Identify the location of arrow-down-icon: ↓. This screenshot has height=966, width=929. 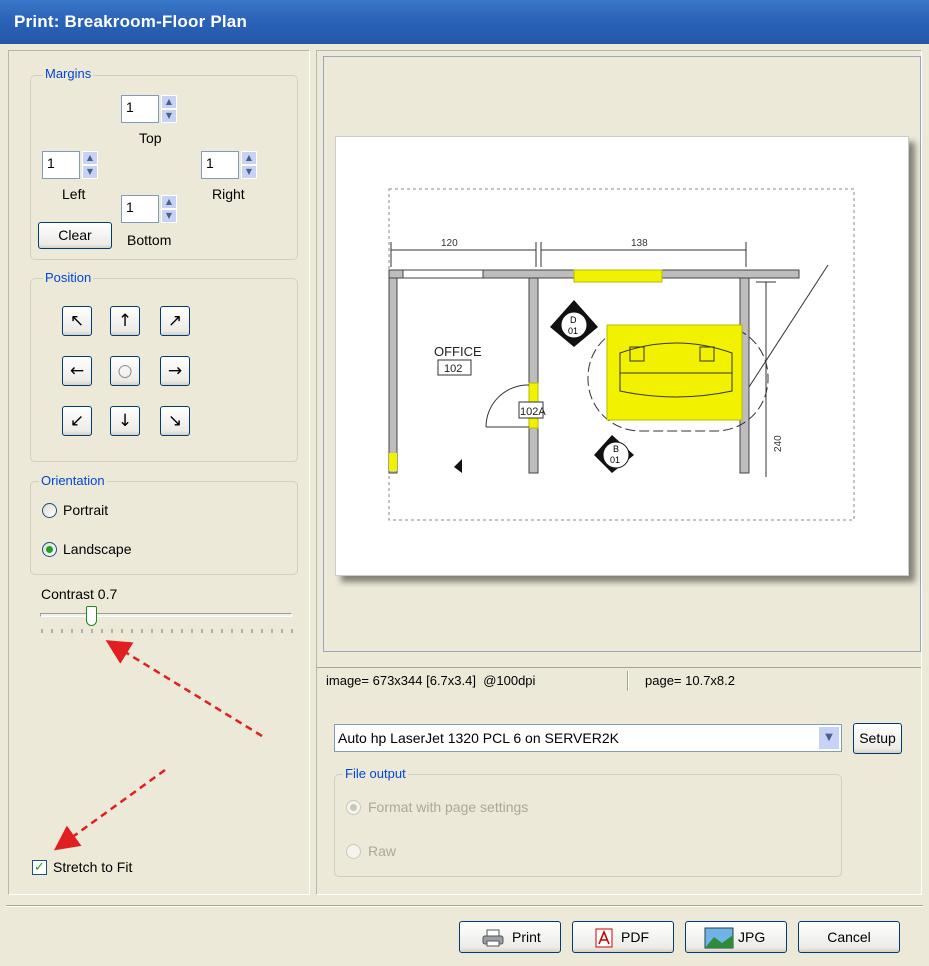
(125, 421).